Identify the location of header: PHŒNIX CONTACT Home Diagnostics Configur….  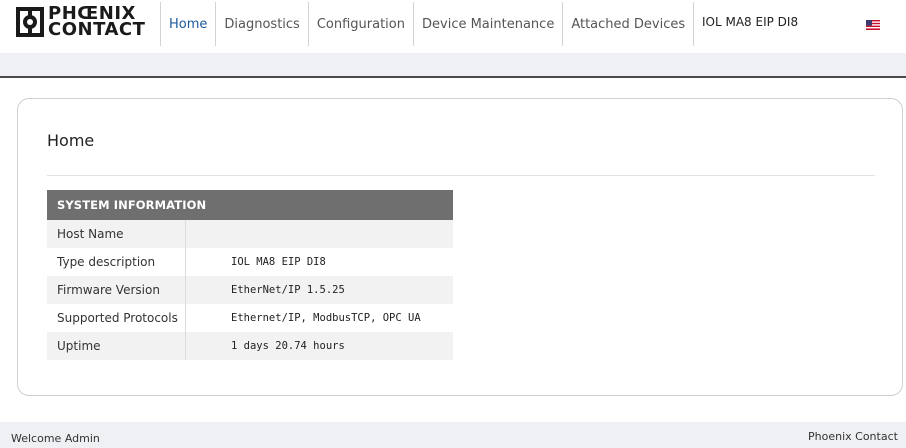
(453, 26).